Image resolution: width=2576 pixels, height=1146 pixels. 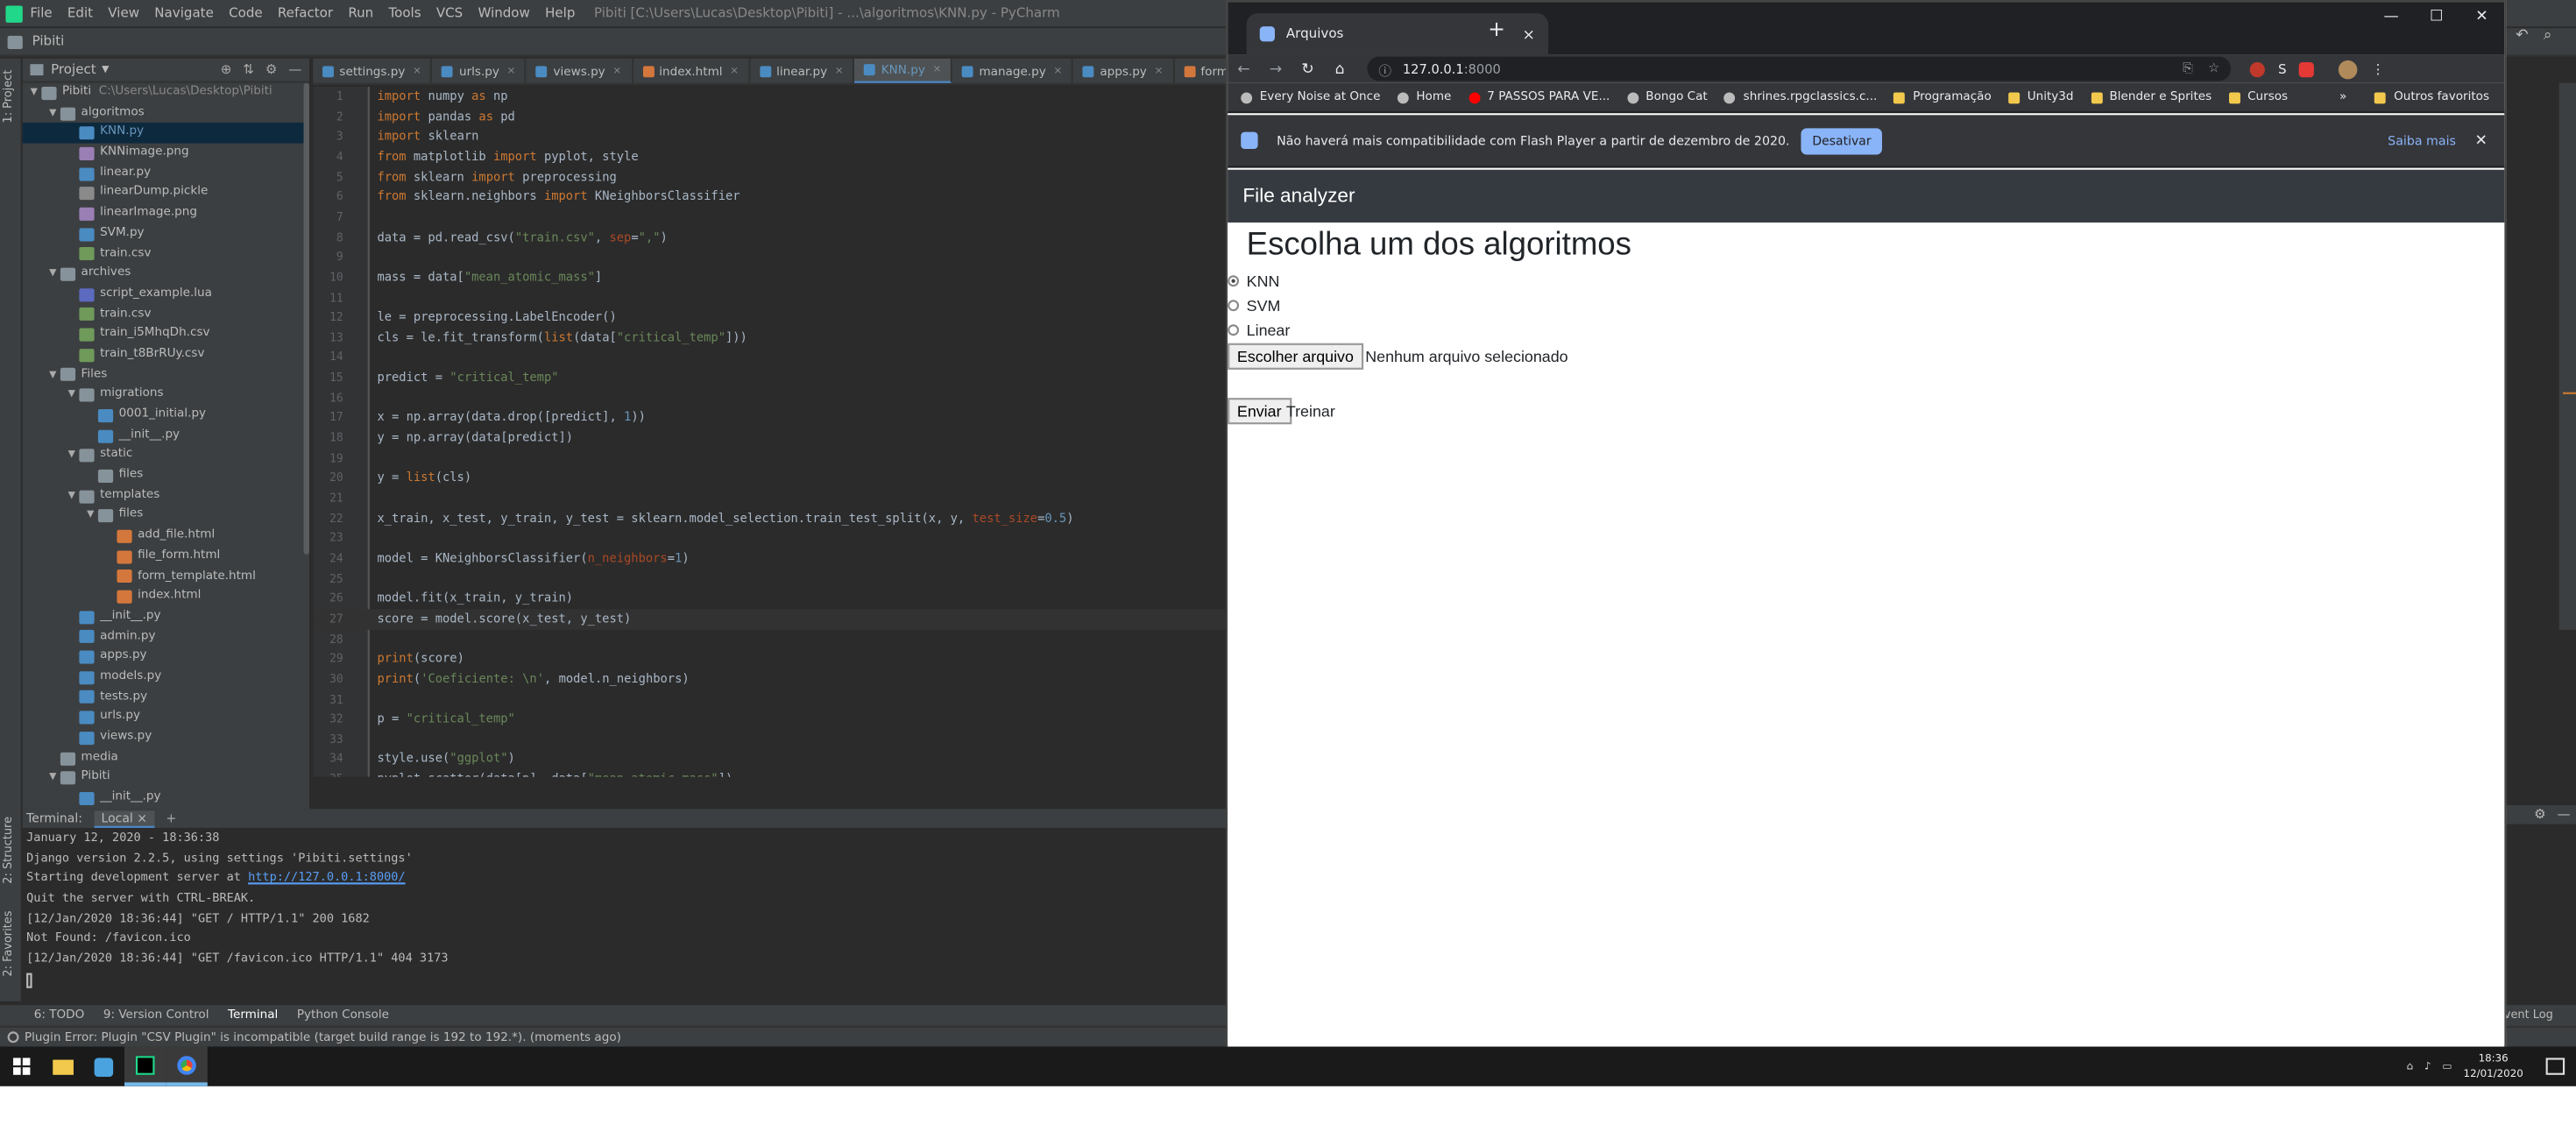 I want to click on radio-button, so click(x=1234, y=330).